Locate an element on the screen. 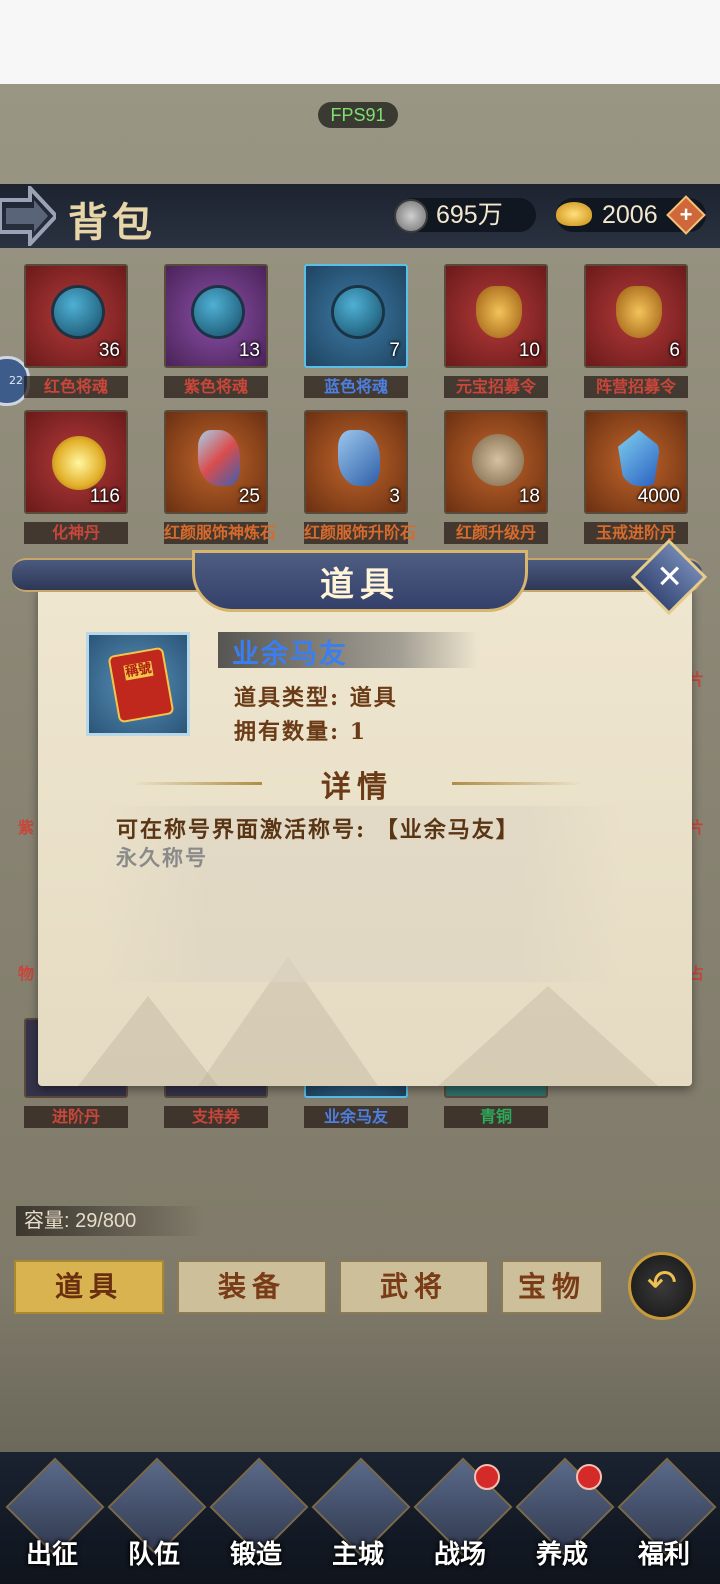  item-count: 7 is located at coordinates (394, 350).